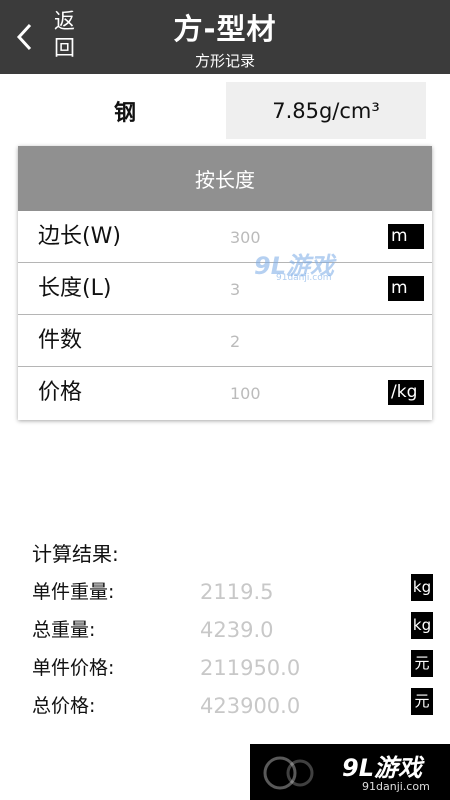 The height and width of the screenshot is (800, 450). I want to click on page-subtitle: 方形记录, so click(224, 61).